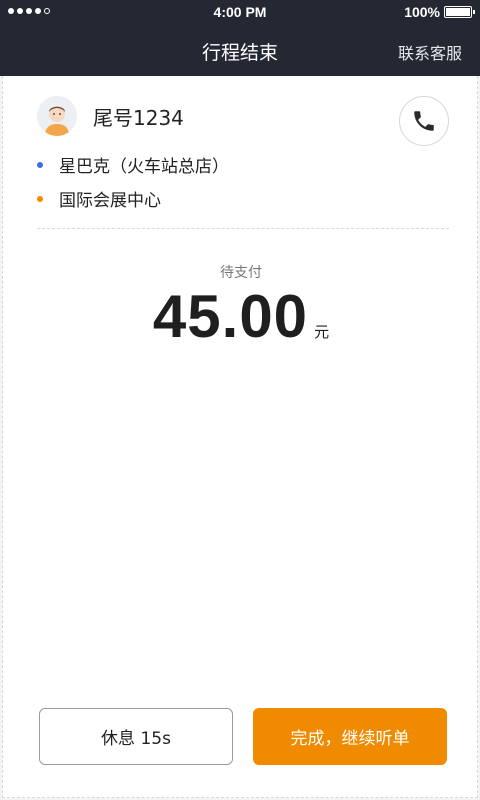 The width and height of the screenshot is (480, 800). Describe the element at coordinates (459, 12) in the screenshot. I see `battery-icon` at that location.